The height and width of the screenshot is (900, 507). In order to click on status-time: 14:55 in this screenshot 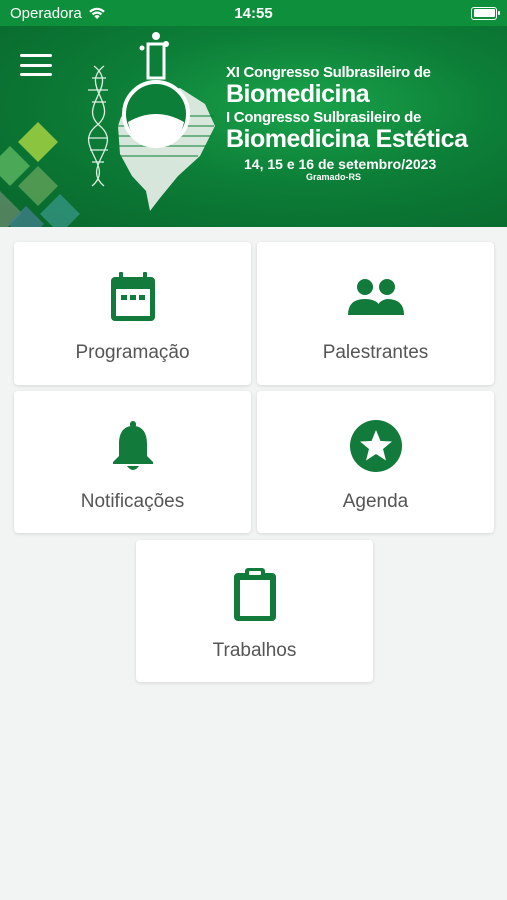, I will do `click(253, 13)`.